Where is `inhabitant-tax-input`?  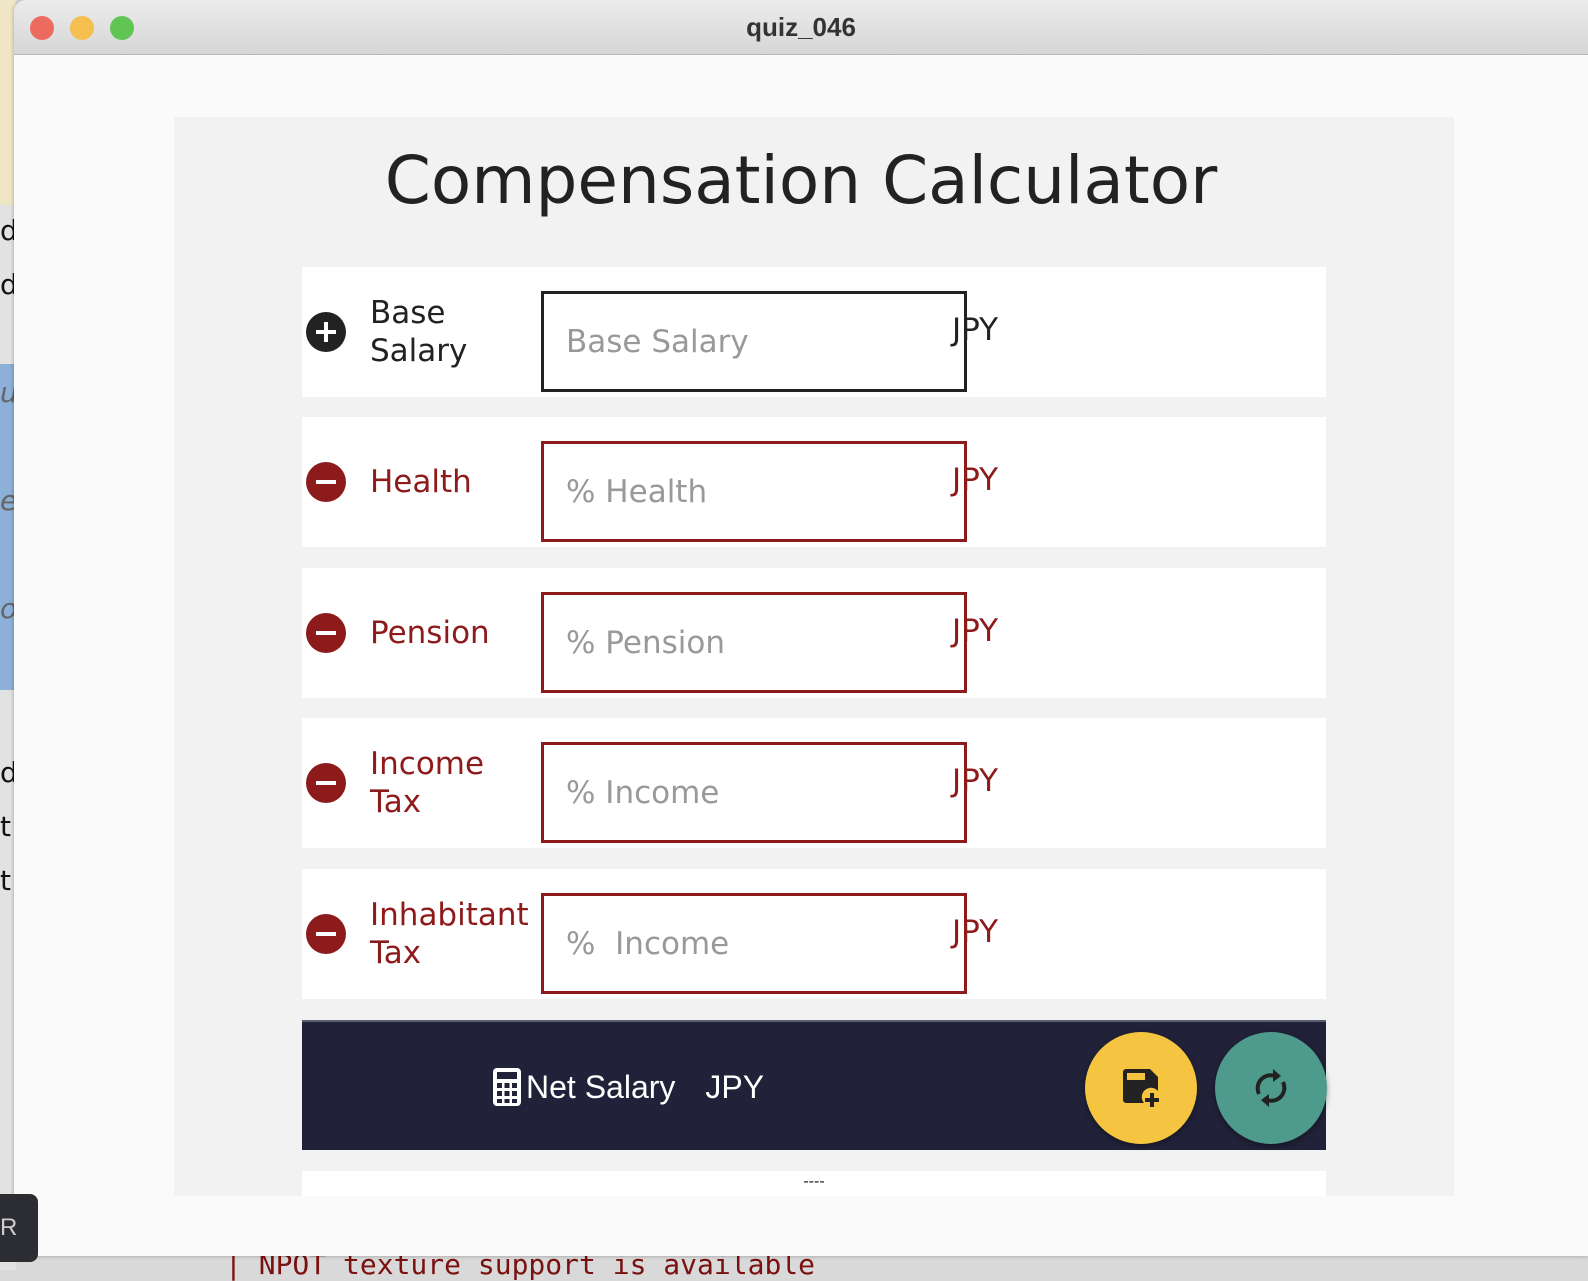 inhabitant-tax-input is located at coordinates (754, 943).